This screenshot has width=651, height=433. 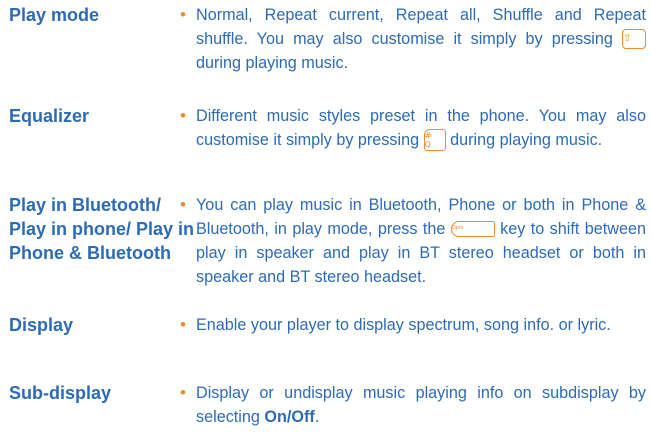 What do you see at coordinates (60, 393) in the screenshot?
I see `entry-term: Sub-display` at bounding box center [60, 393].